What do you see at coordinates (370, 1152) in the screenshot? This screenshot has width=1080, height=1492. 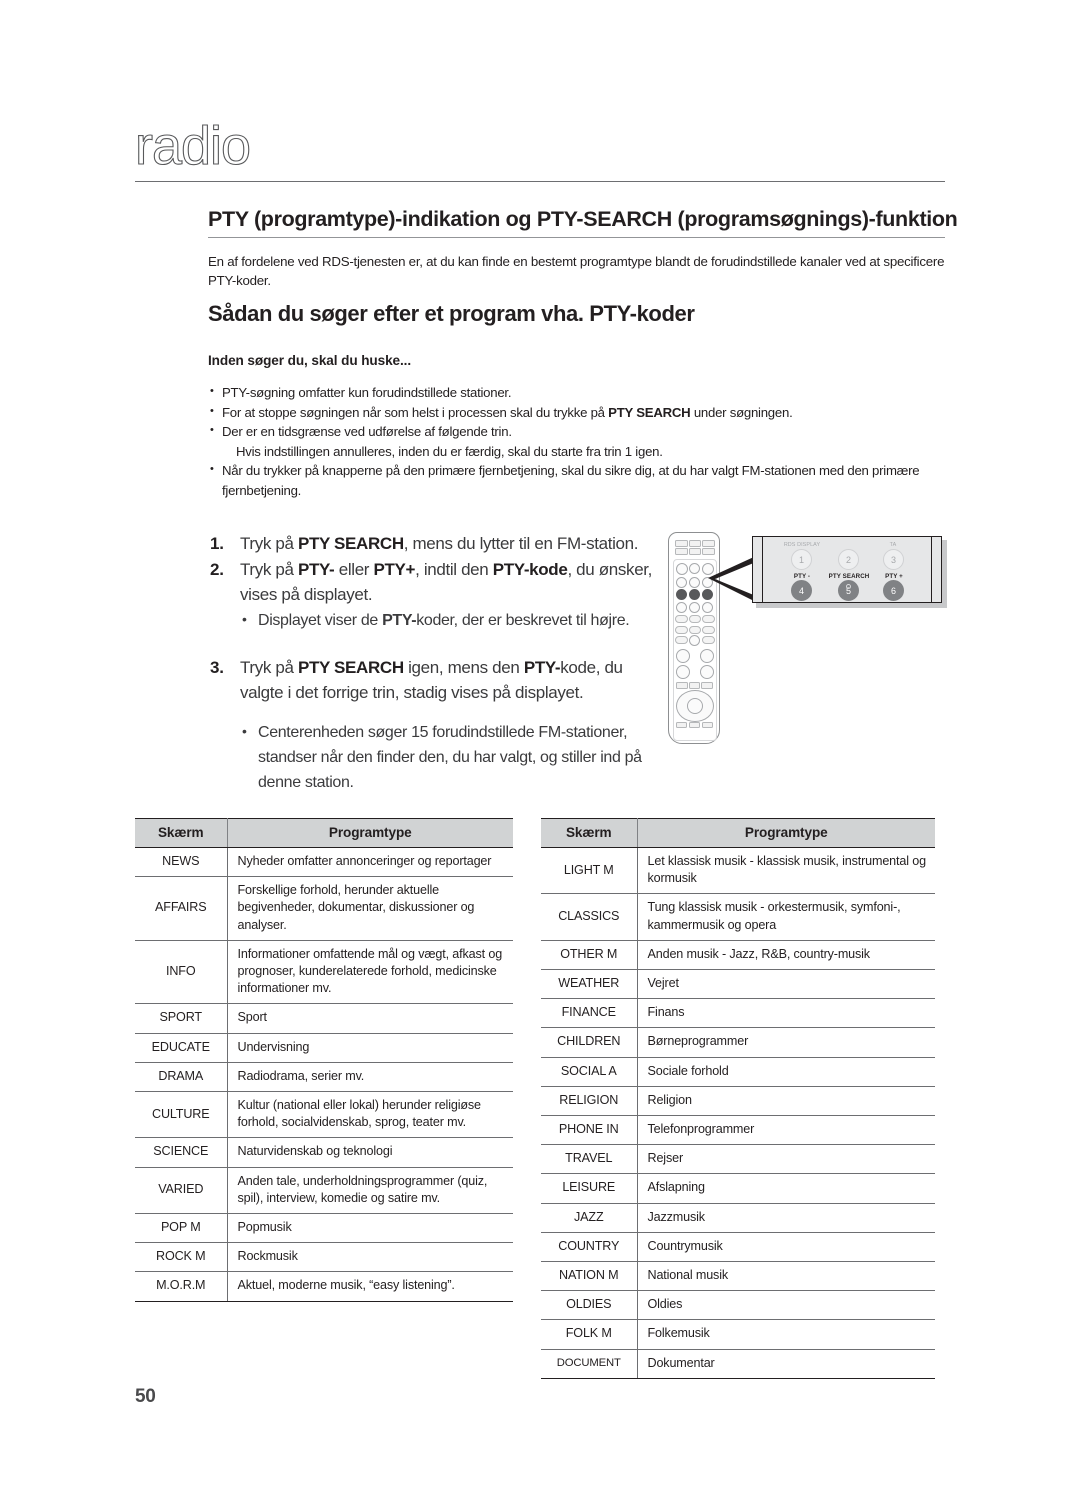 I see `pty-description-cell: Naturvidenskab og teknologi` at bounding box center [370, 1152].